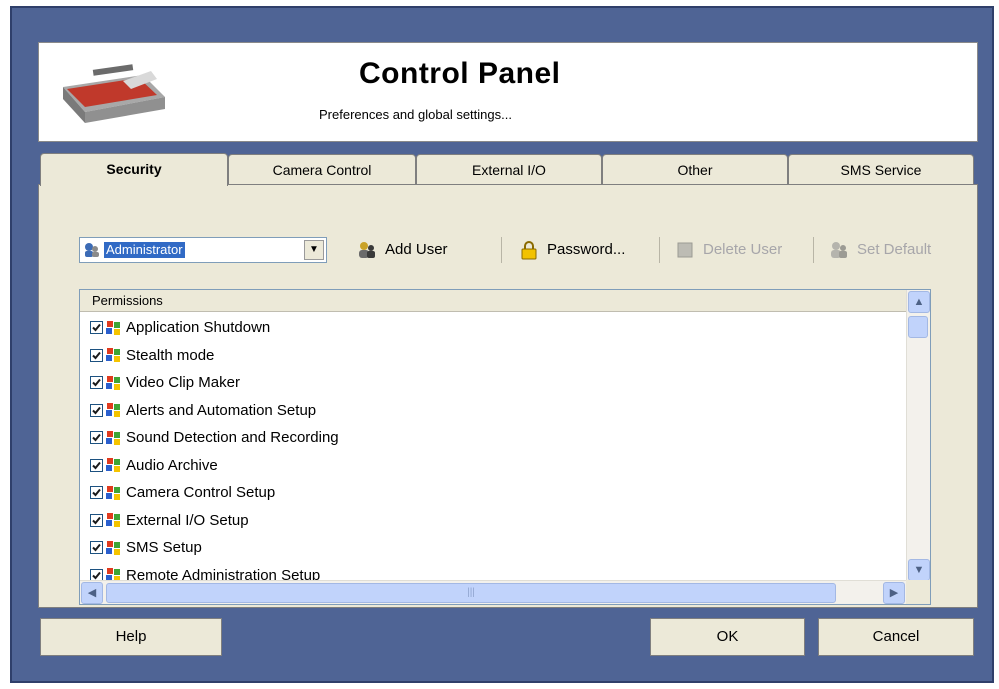 The height and width of the screenshot is (689, 999). I want to click on cancel-button: Cancel, so click(896, 637).